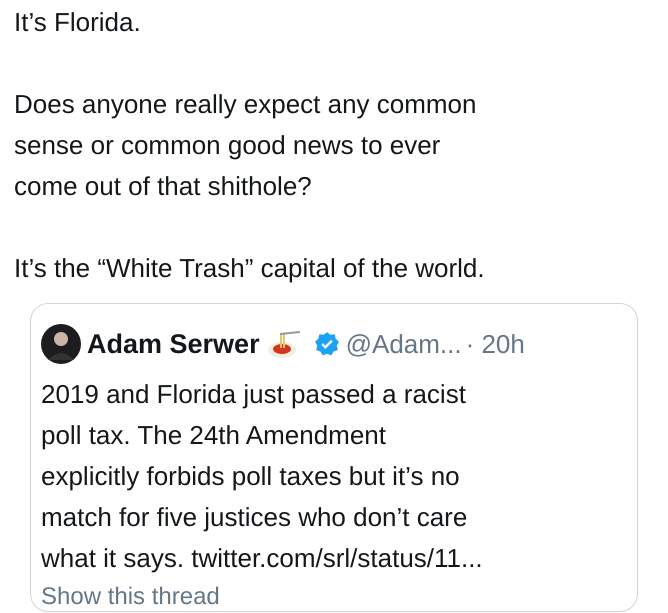 The width and height of the screenshot is (668, 613). Describe the element at coordinates (130, 597) in the screenshot. I see `show-thread-link: Show this thread` at that location.